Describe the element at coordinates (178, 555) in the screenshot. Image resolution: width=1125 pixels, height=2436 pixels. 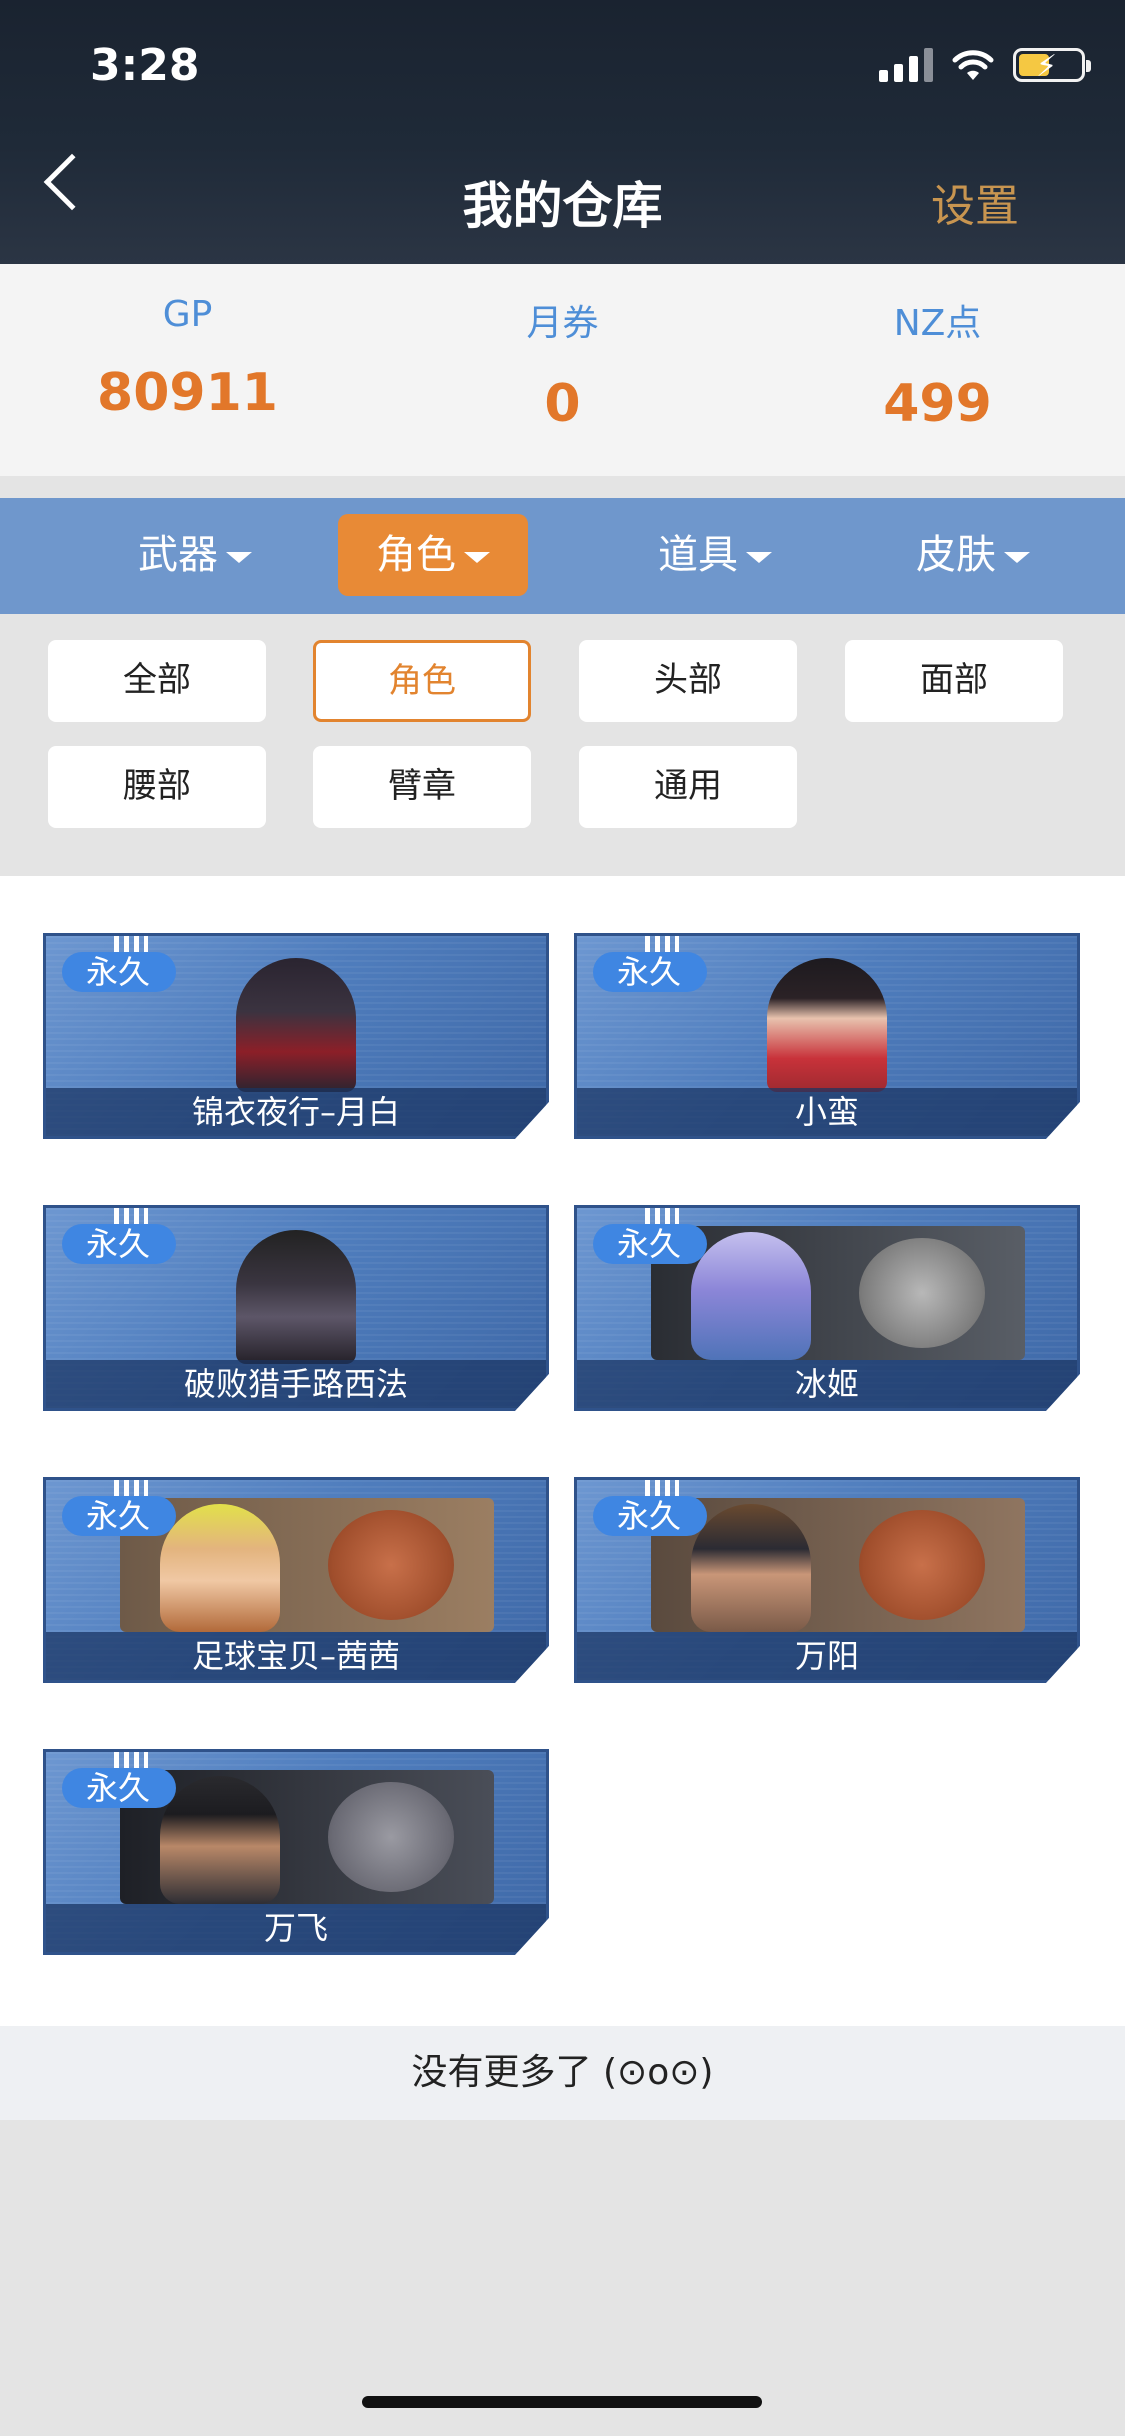
I see `tab-label: 武器` at that location.